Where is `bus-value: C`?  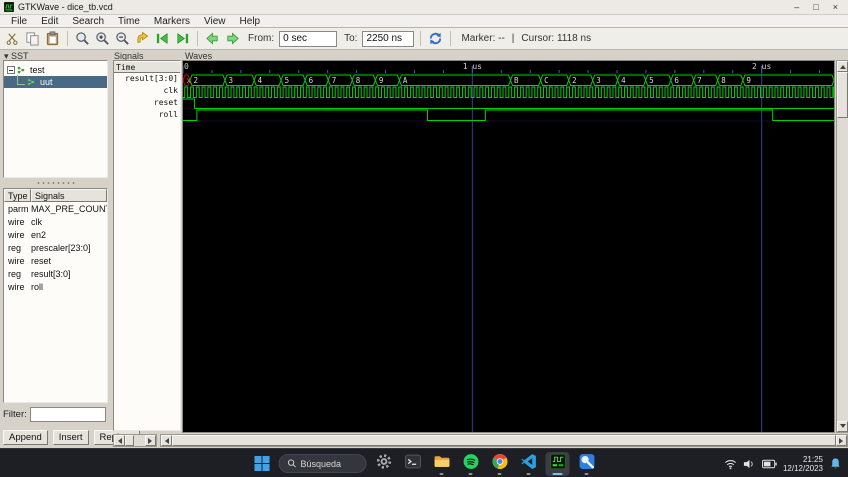 bus-value: C is located at coordinates (546, 80).